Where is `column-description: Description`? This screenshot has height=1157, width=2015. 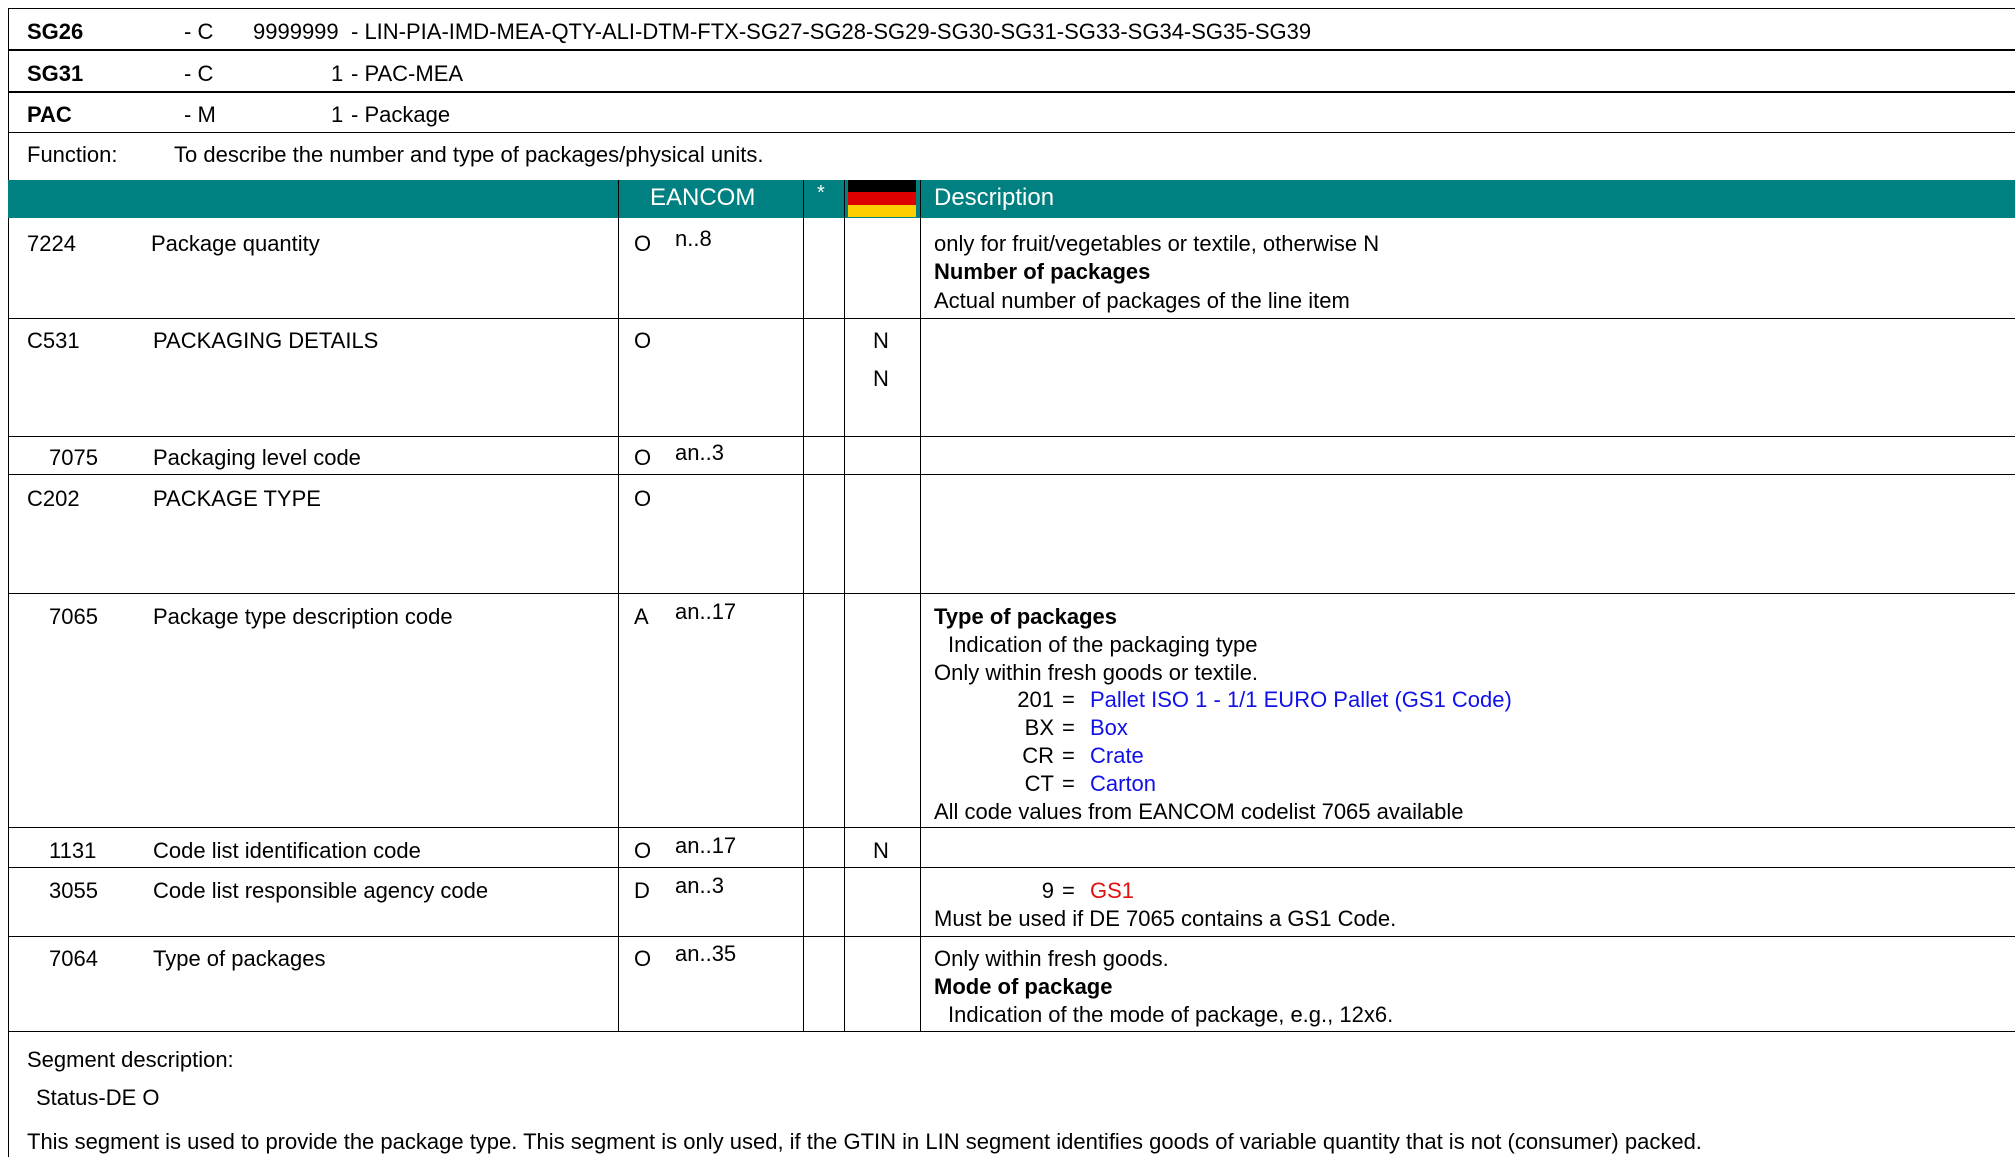
column-description: Description is located at coordinates (994, 197).